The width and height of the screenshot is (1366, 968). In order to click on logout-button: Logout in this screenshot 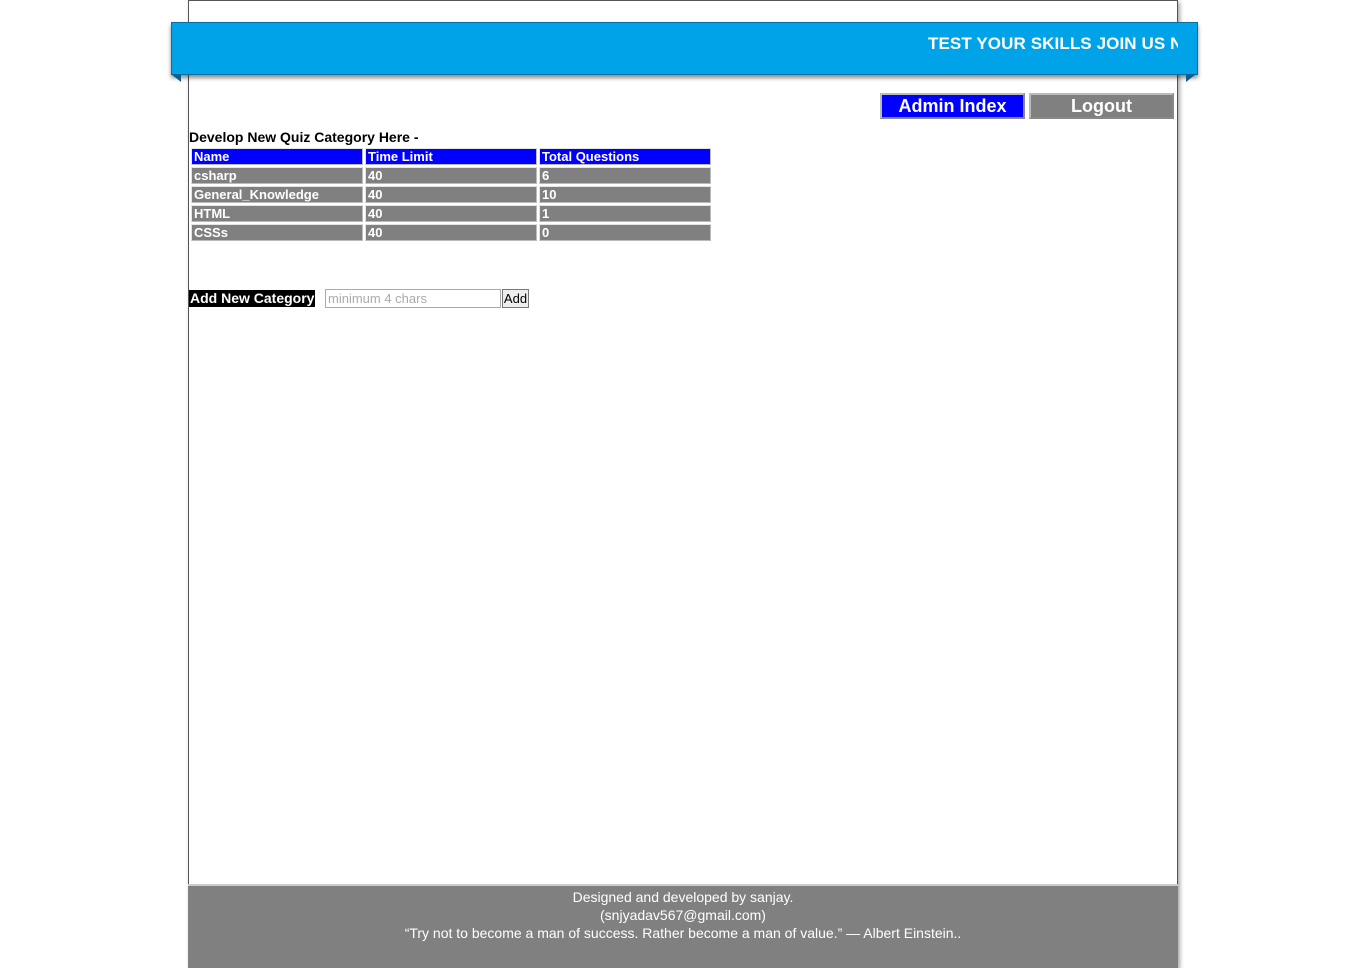, I will do `click(1101, 106)`.